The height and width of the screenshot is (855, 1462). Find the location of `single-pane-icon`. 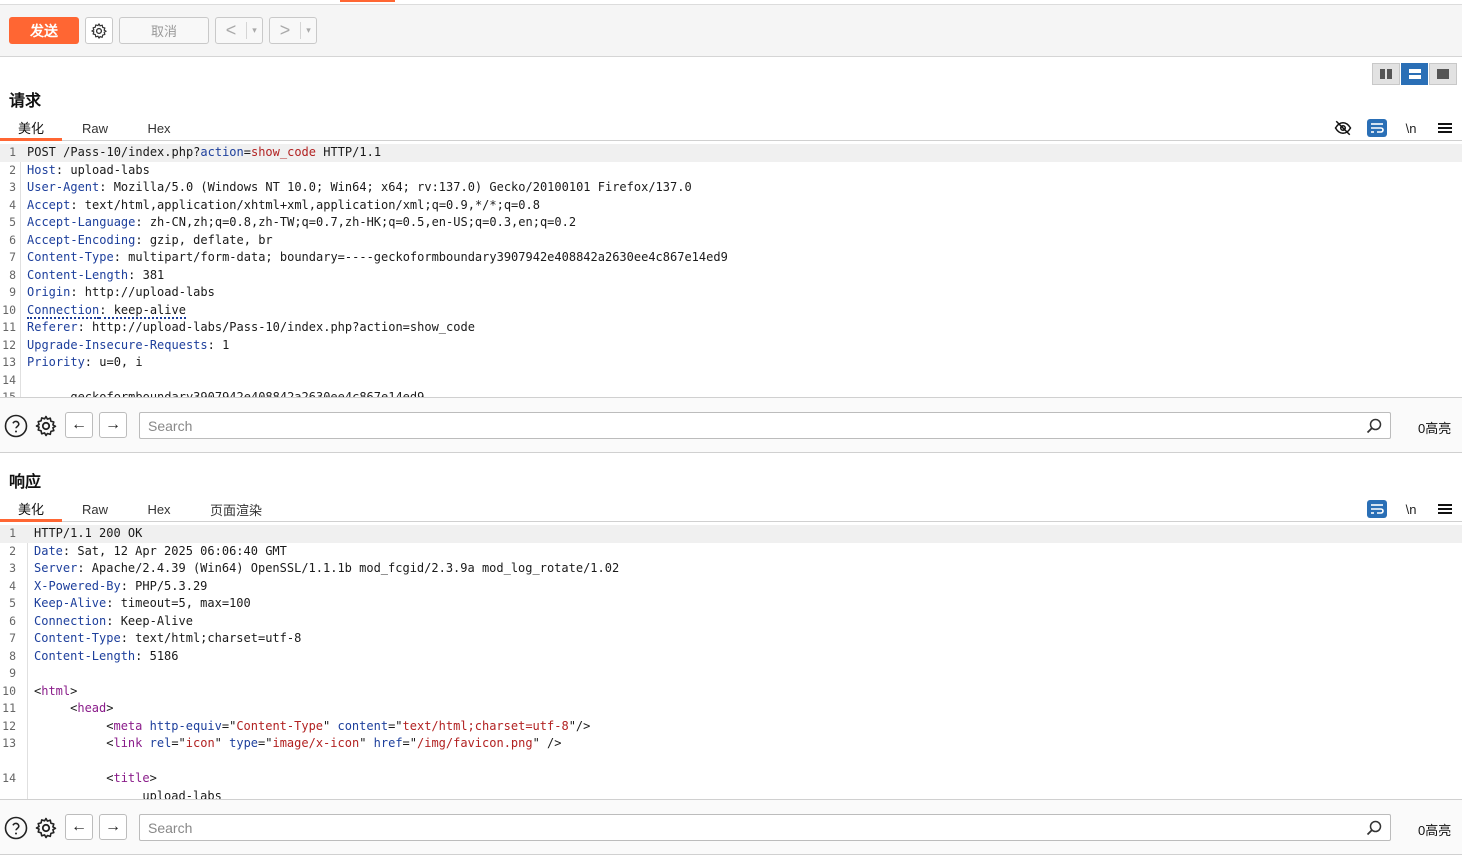

single-pane-icon is located at coordinates (1443, 74).